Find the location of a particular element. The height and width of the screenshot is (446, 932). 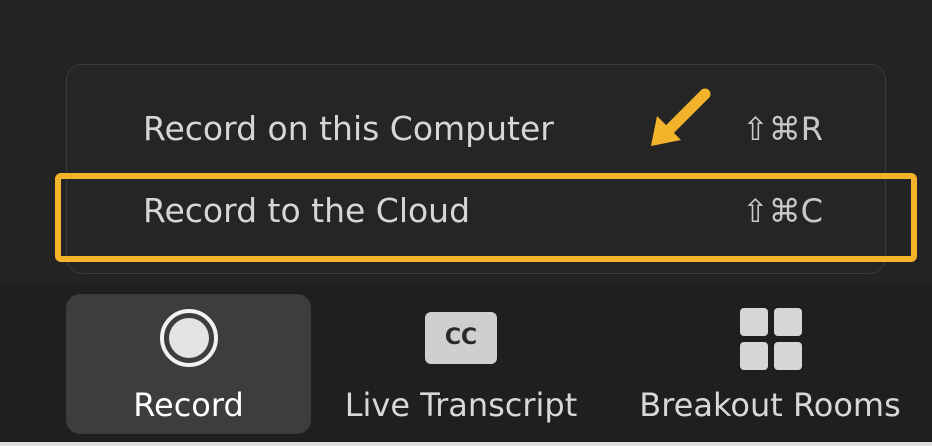

live-transcript-button: CC Live Transcript is located at coordinates (461, 364).